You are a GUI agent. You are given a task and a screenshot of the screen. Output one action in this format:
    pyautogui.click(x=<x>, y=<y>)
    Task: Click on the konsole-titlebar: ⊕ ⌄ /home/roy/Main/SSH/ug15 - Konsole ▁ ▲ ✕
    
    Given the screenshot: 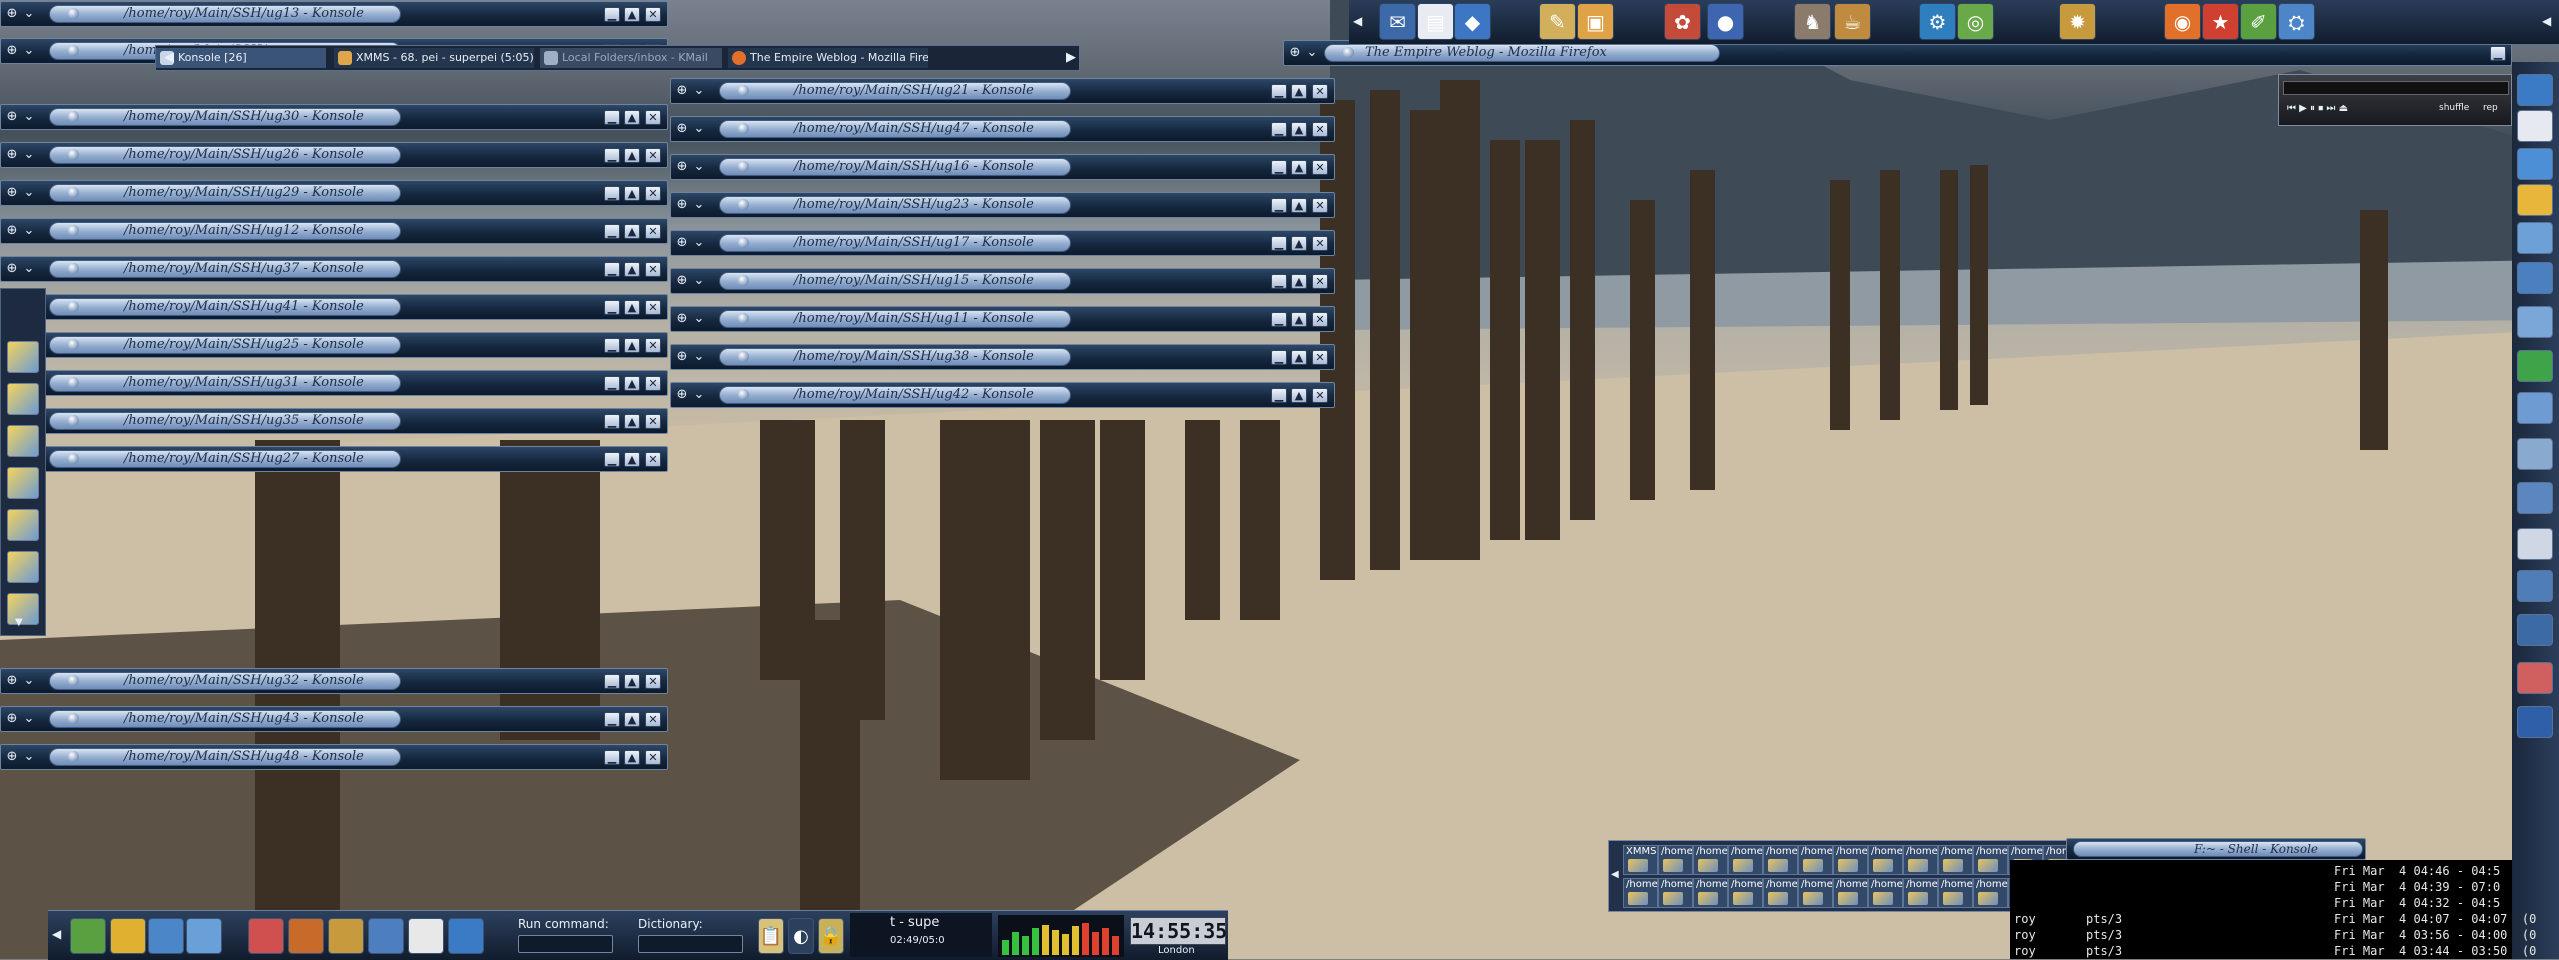 What is the action you would take?
    pyautogui.click(x=1002, y=281)
    